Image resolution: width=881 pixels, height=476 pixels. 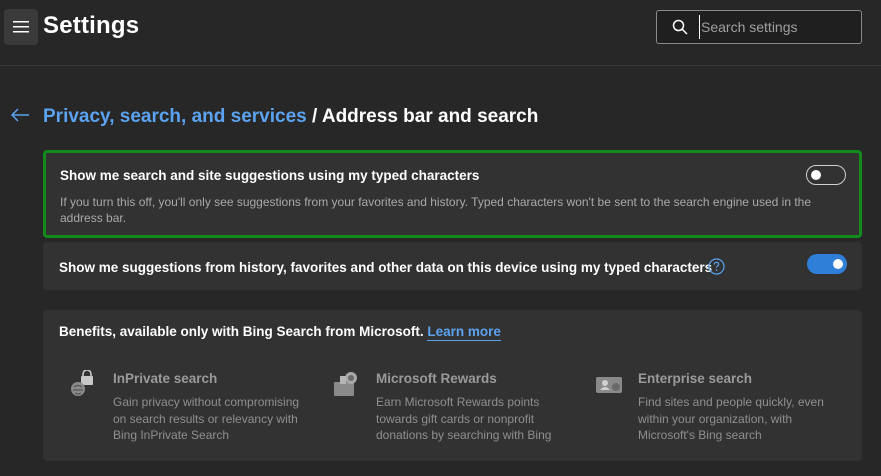 I want to click on rewards-trophy-icon, so click(x=345, y=384).